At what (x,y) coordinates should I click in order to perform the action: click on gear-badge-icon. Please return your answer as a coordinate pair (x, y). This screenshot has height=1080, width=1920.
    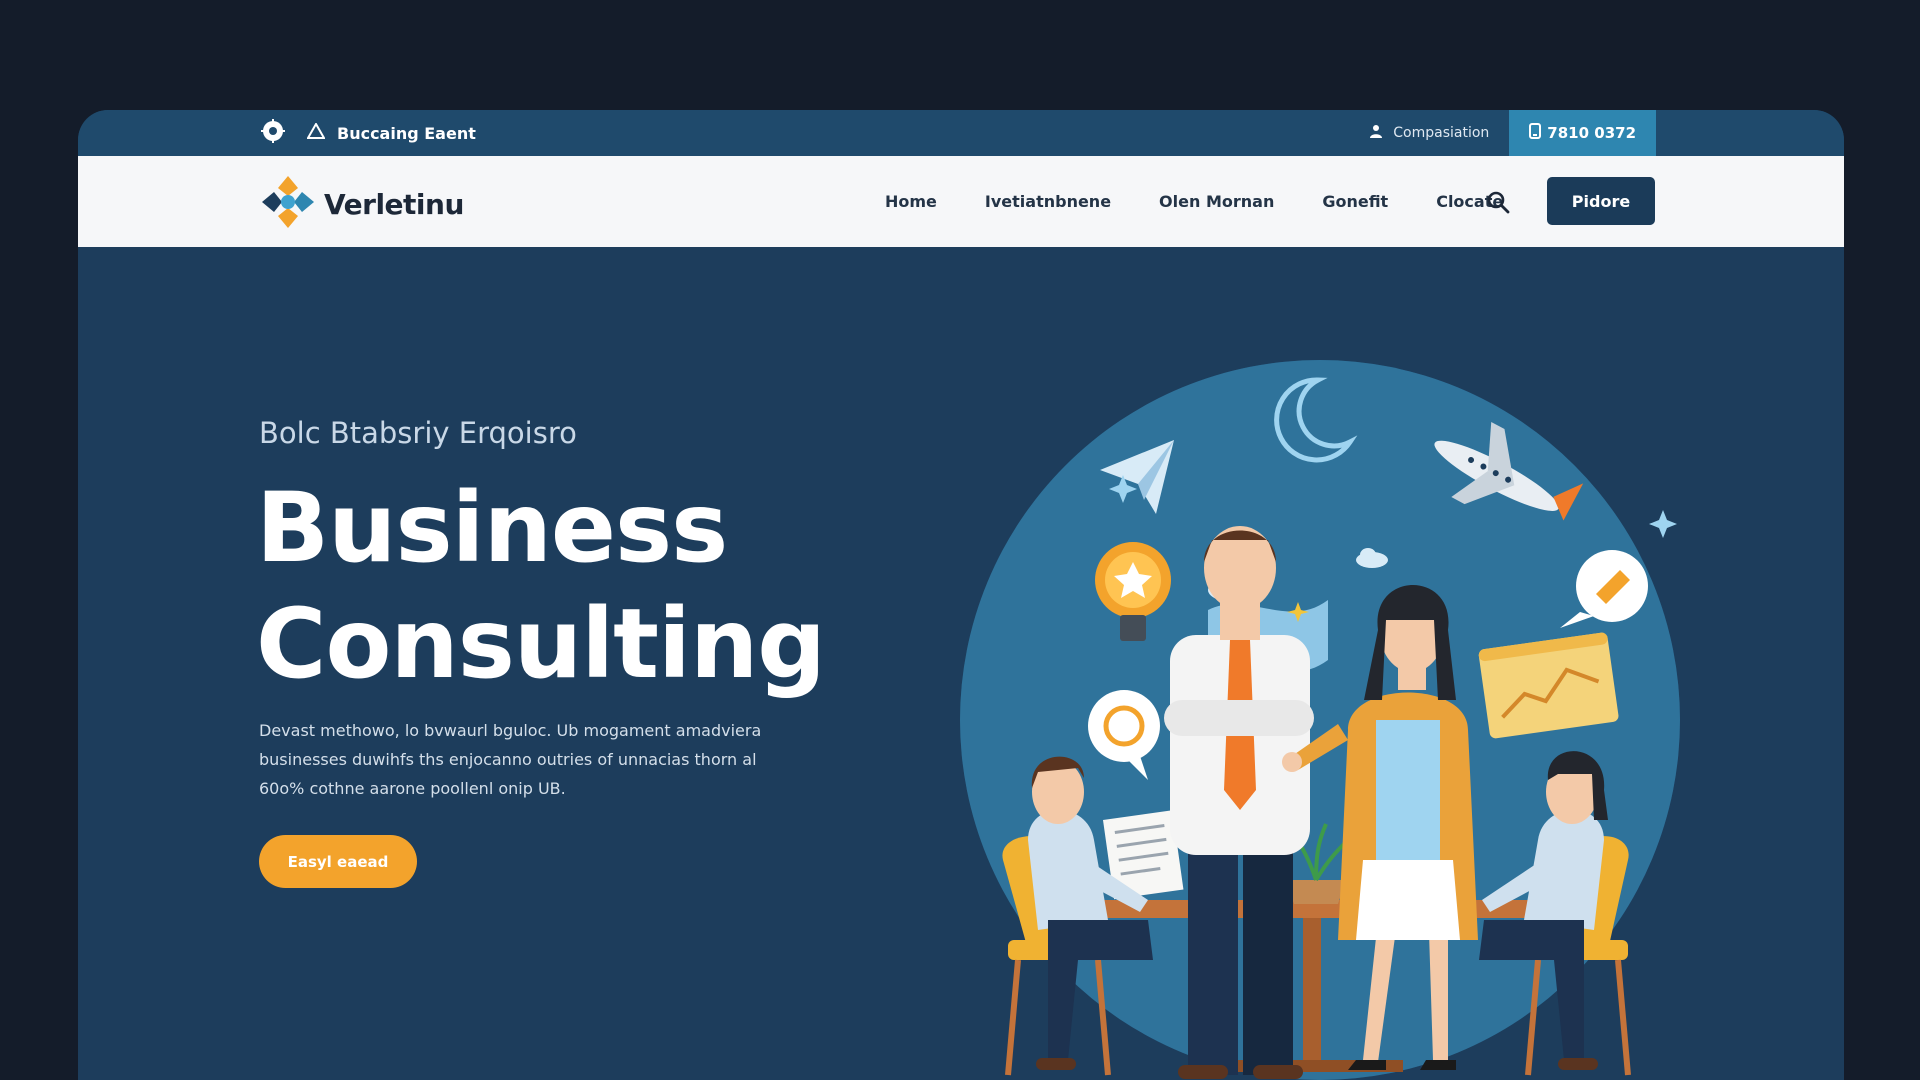
    Looking at the image, I should click on (273, 133).